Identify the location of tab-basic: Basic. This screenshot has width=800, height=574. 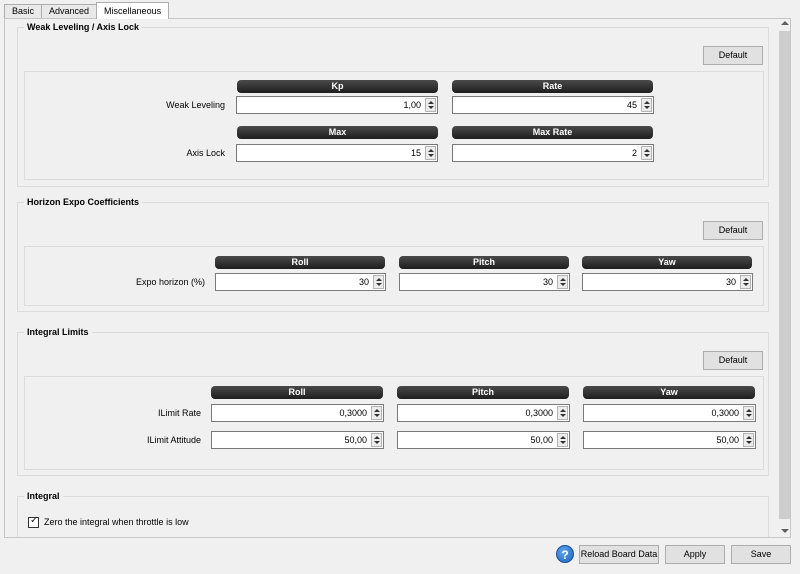
(23, 11).